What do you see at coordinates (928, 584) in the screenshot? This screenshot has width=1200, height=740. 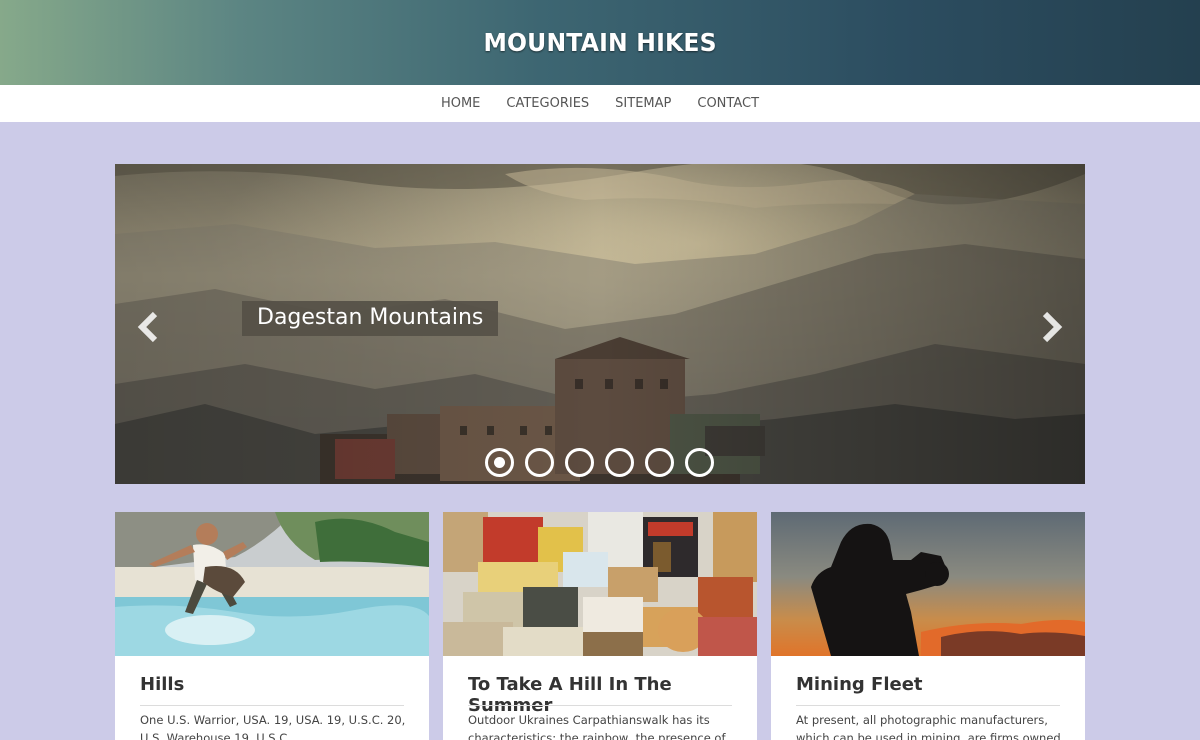 I see `card-image-photographer-silhouette` at bounding box center [928, 584].